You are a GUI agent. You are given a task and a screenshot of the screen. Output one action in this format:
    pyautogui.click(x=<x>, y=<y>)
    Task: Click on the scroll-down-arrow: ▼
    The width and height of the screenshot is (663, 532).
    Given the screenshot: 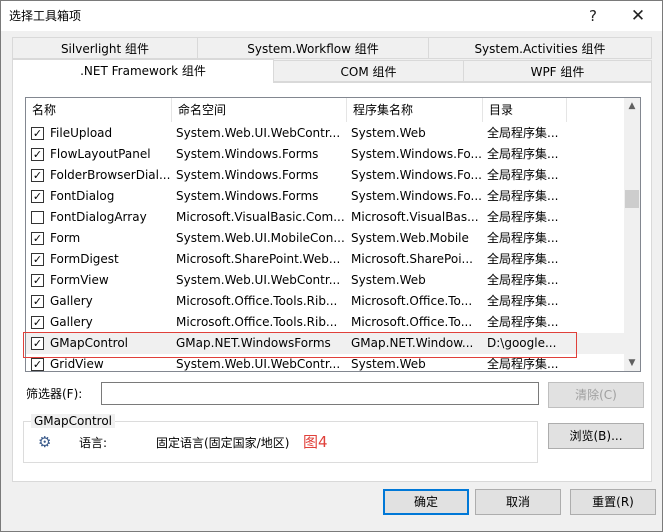 What is the action you would take?
    pyautogui.click(x=632, y=363)
    